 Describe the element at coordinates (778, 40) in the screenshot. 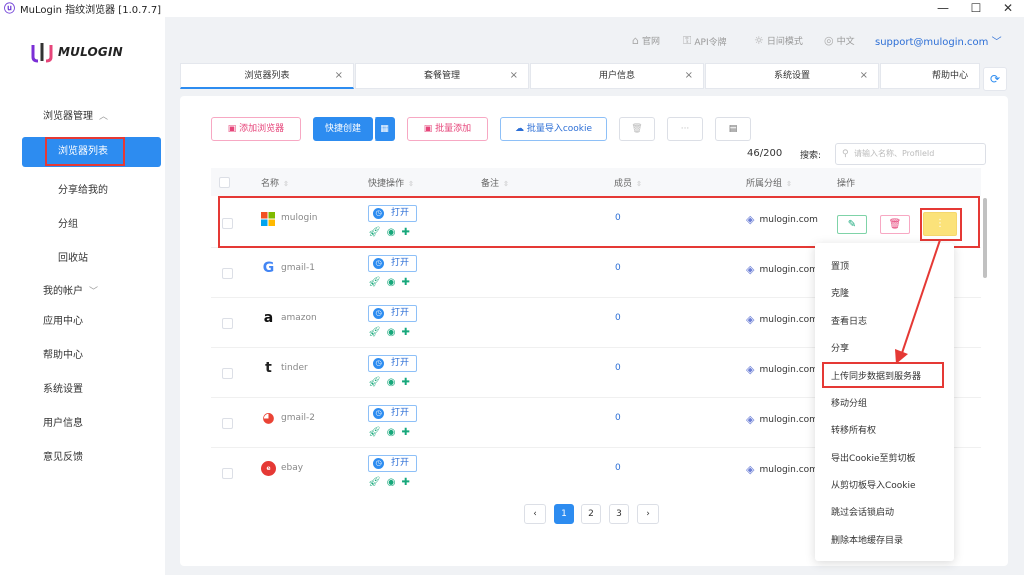

I see `header-link-day-mode: ☼ 日间模式` at that location.